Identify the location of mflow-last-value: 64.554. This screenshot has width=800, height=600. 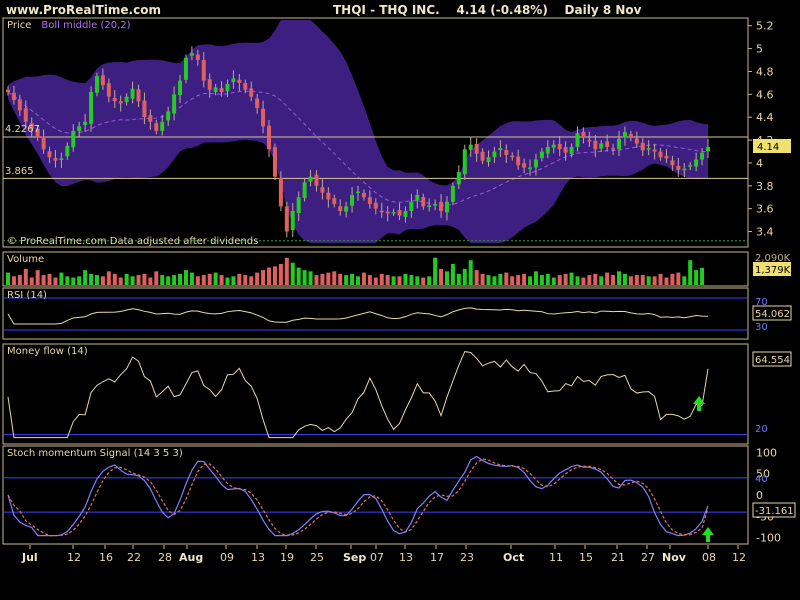
(772, 360).